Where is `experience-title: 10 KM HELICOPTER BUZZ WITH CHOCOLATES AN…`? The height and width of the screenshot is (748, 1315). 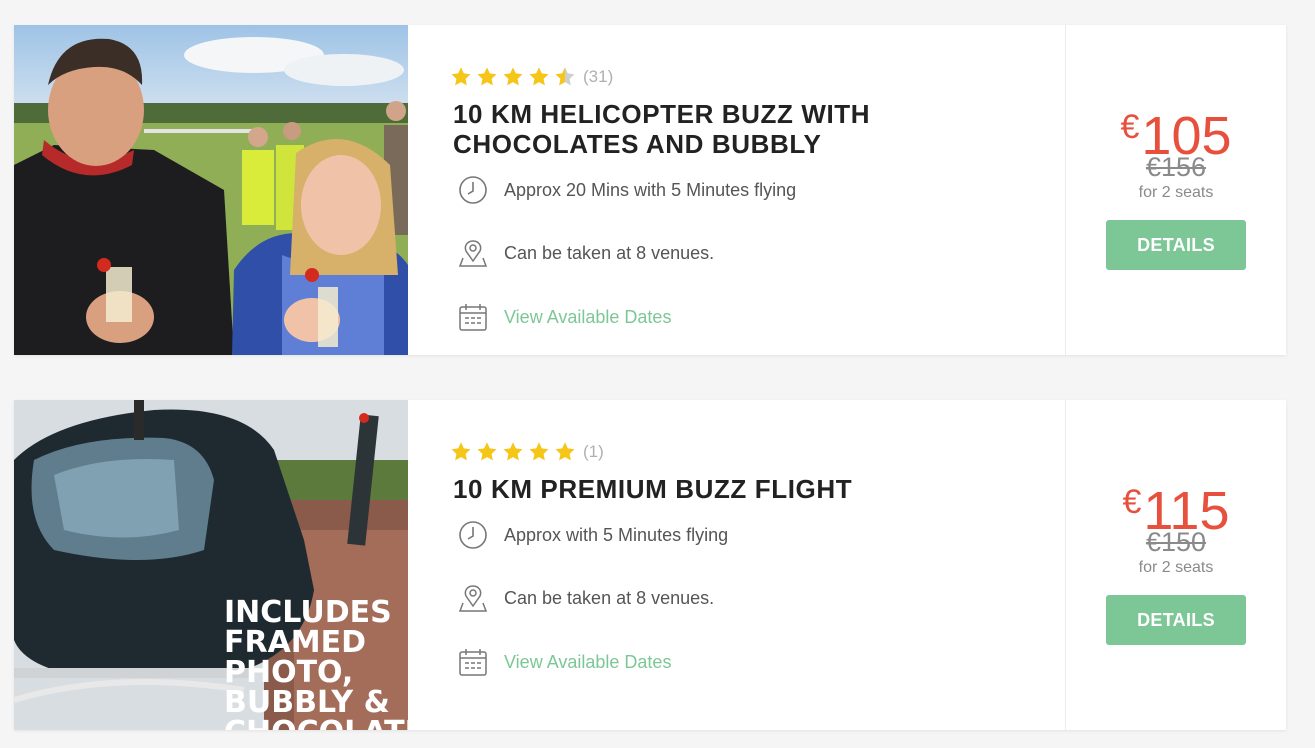 experience-title: 10 KM HELICOPTER BUZZ WITH CHOCOLATES AN… is located at coordinates (733, 129).